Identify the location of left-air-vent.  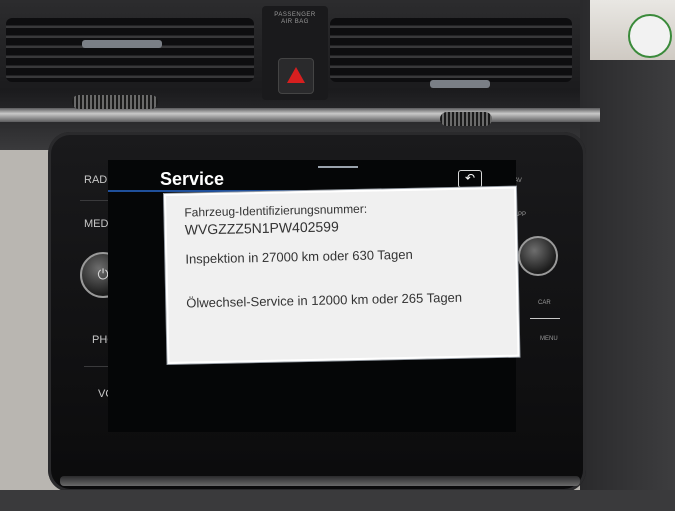
(130, 50).